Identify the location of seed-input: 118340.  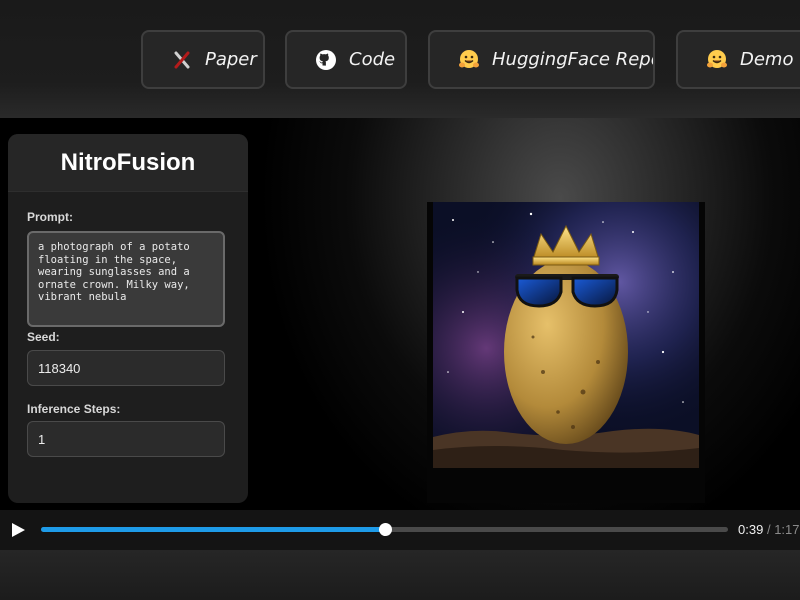
(126, 368).